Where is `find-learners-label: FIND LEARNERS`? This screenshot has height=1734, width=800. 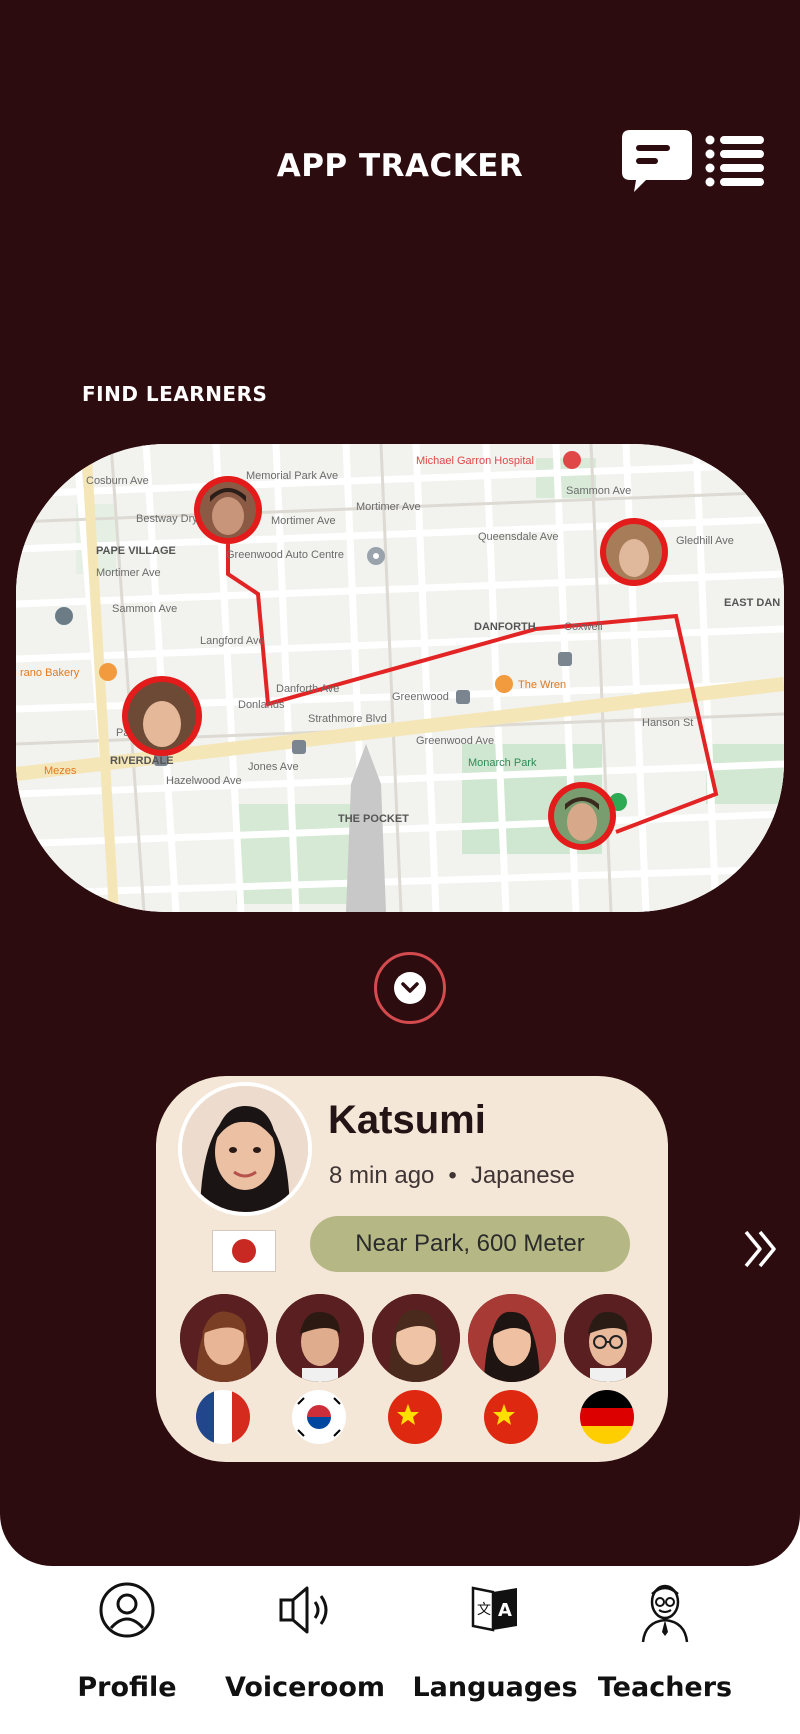
find-learners-label: FIND LEARNERS is located at coordinates (175, 394).